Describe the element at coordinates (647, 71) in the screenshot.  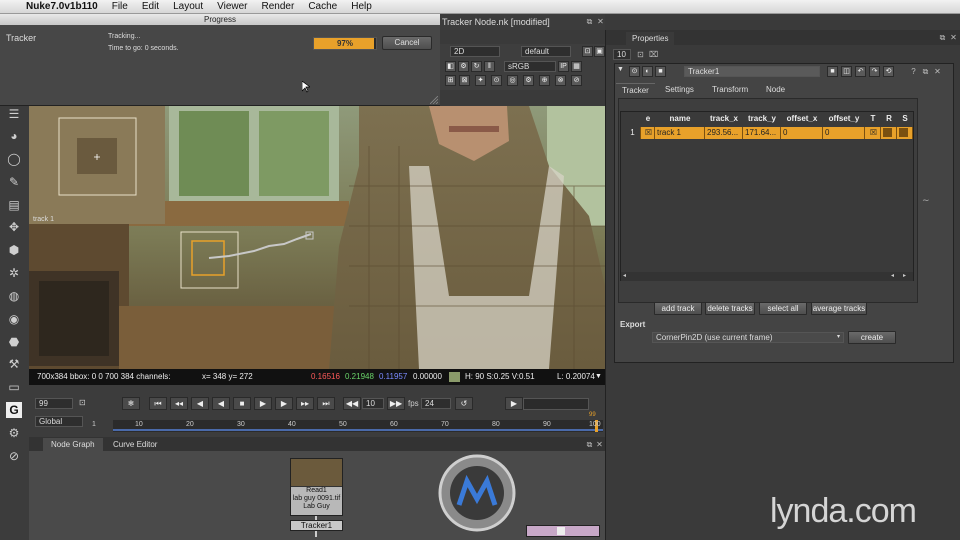
I see `node-view-icon: ◐` at that location.